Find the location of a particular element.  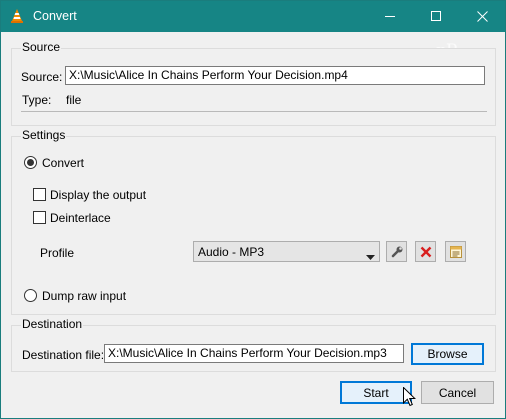

delete-x-icon is located at coordinates (425, 251).